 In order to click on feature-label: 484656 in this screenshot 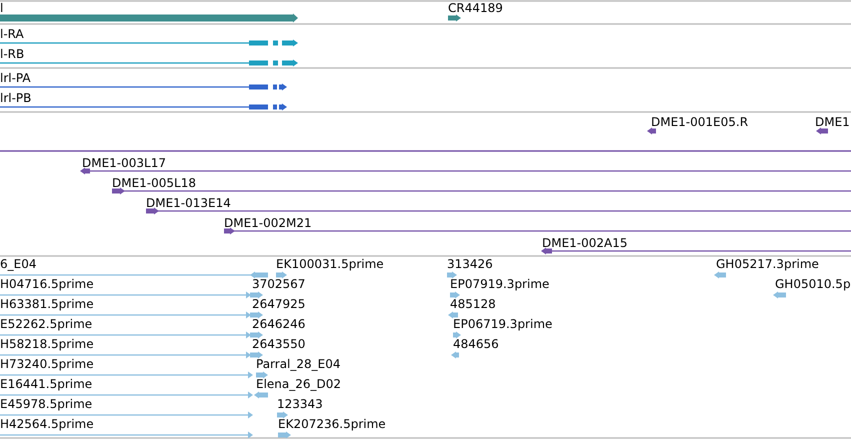, I will do `click(476, 344)`.